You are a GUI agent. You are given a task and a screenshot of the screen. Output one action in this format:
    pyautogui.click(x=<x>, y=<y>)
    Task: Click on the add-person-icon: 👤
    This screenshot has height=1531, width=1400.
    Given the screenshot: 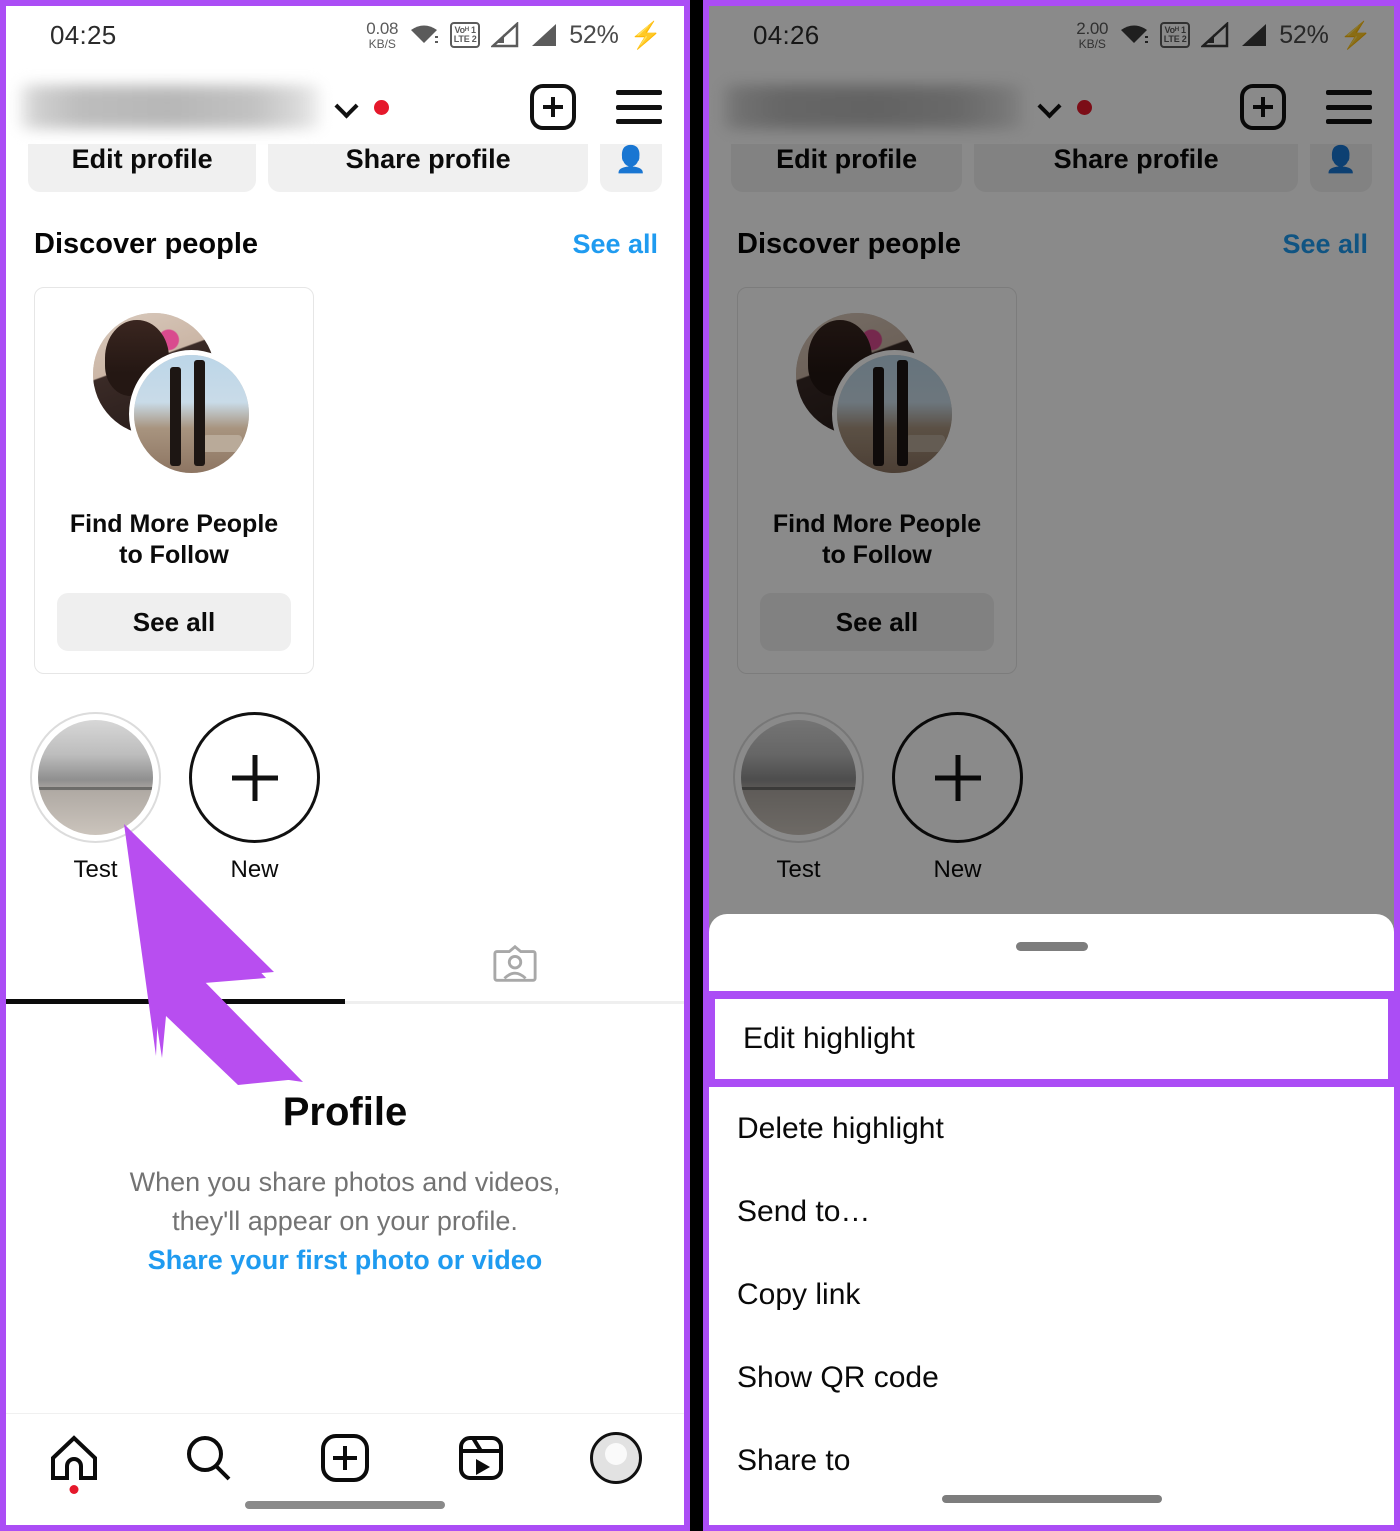 What is the action you would take?
    pyautogui.click(x=631, y=159)
    